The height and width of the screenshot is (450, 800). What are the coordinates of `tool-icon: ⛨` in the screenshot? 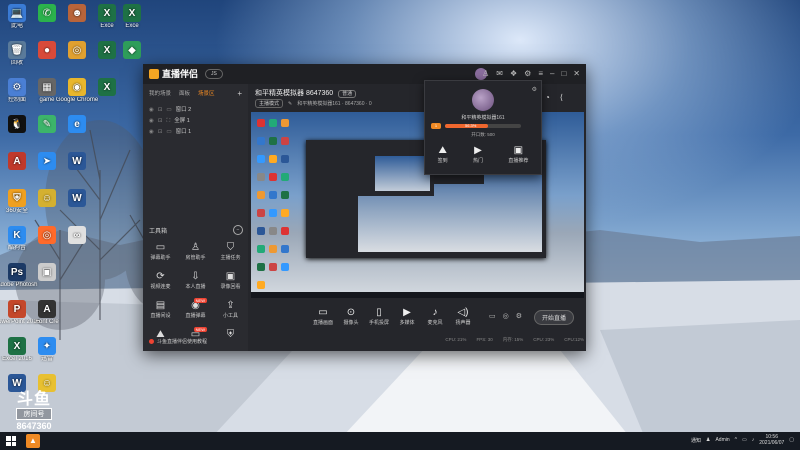 It's located at (230, 334).